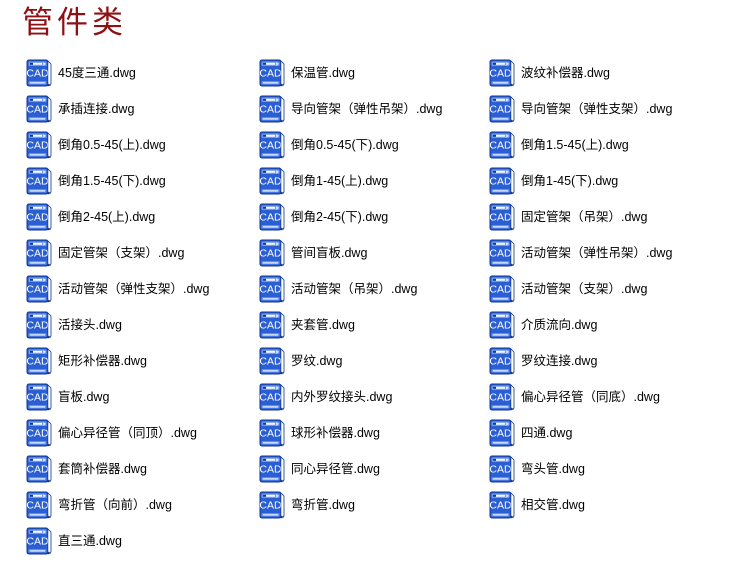 The image size is (750, 579). What do you see at coordinates (605, 397) in the screenshot?
I see `file-item: CAD 偏心异径管（同底）.dwg` at bounding box center [605, 397].